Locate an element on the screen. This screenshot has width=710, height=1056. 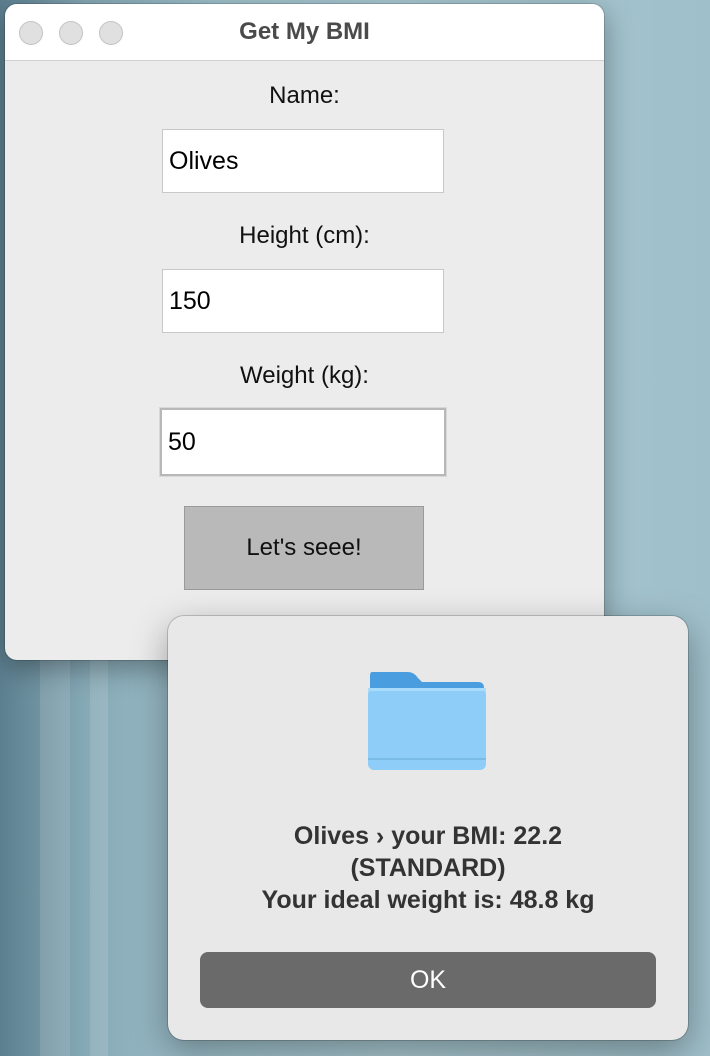
title-bar: Get My BMI is located at coordinates (304, 32).